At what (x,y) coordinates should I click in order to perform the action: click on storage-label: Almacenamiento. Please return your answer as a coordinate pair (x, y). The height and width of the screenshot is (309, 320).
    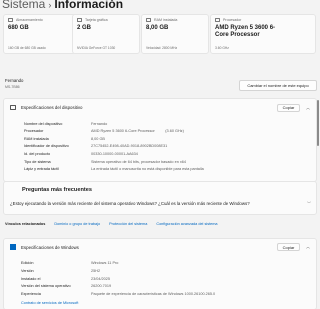
    Looking at the image, I should click on (29, 20).